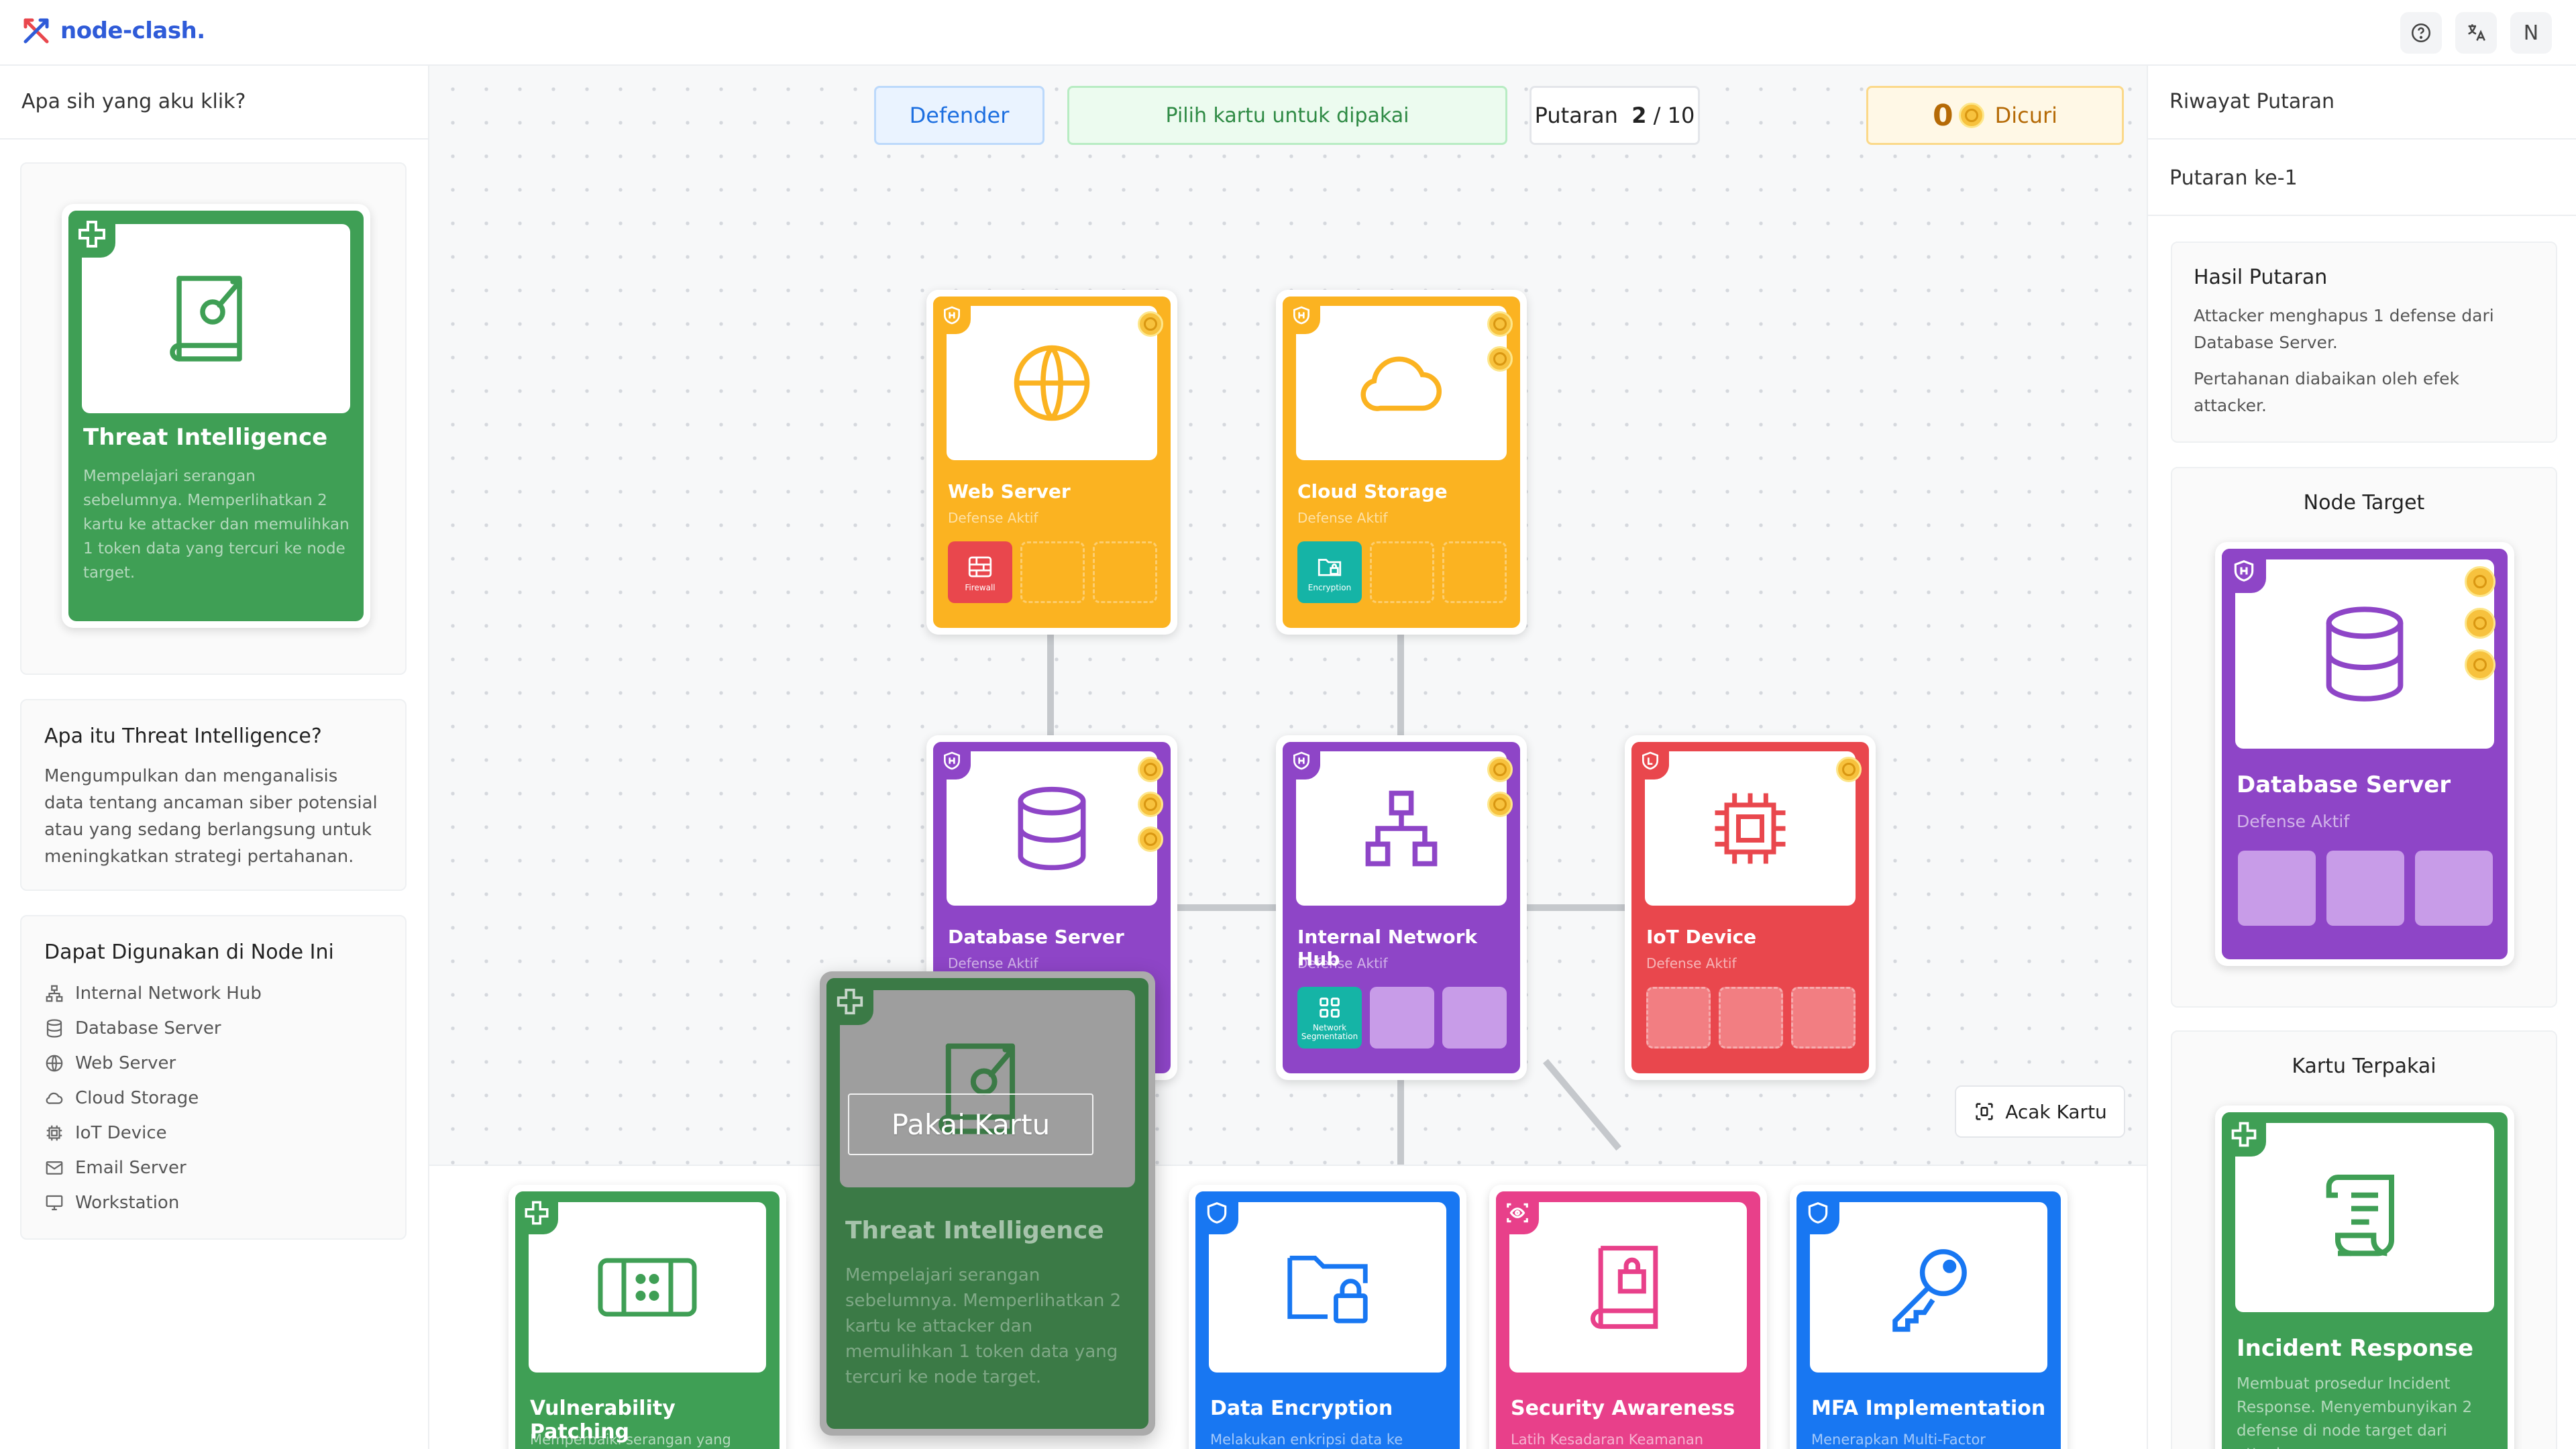  I want to click on node-iot-device: IoT Device Defense Aktif, so click(1750, 907).